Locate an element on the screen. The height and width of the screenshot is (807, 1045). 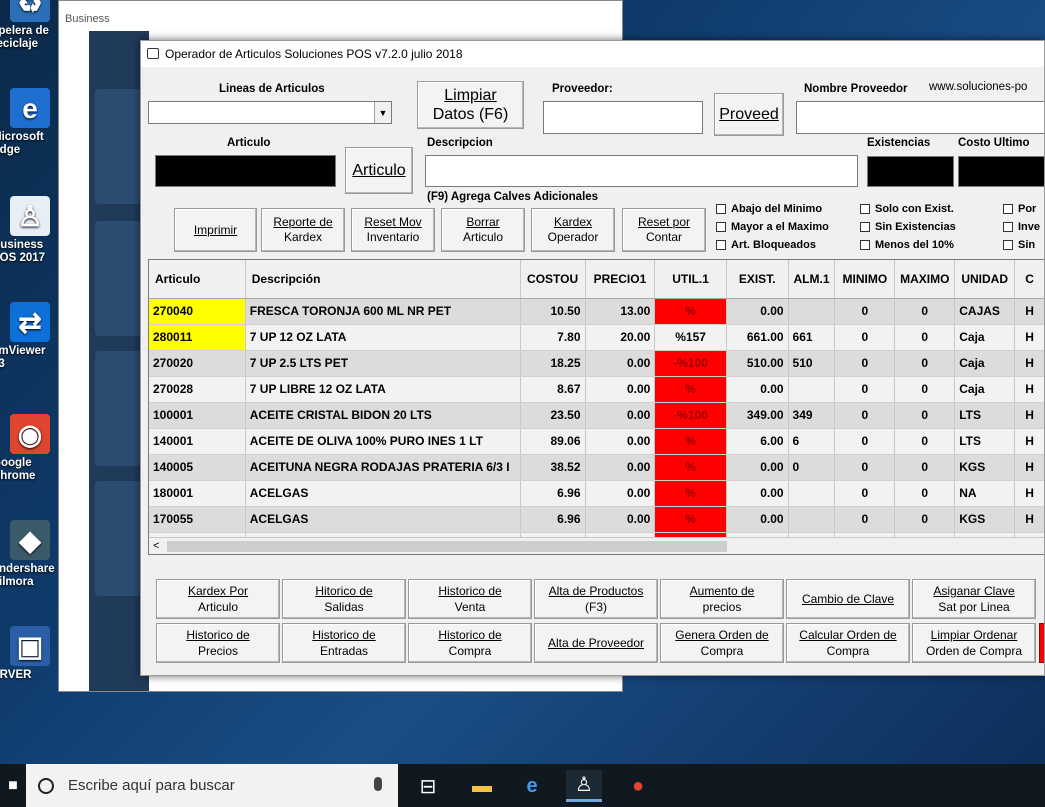
checkbox-menos-10: Menos del 10% is located at coordinates (907, 245).